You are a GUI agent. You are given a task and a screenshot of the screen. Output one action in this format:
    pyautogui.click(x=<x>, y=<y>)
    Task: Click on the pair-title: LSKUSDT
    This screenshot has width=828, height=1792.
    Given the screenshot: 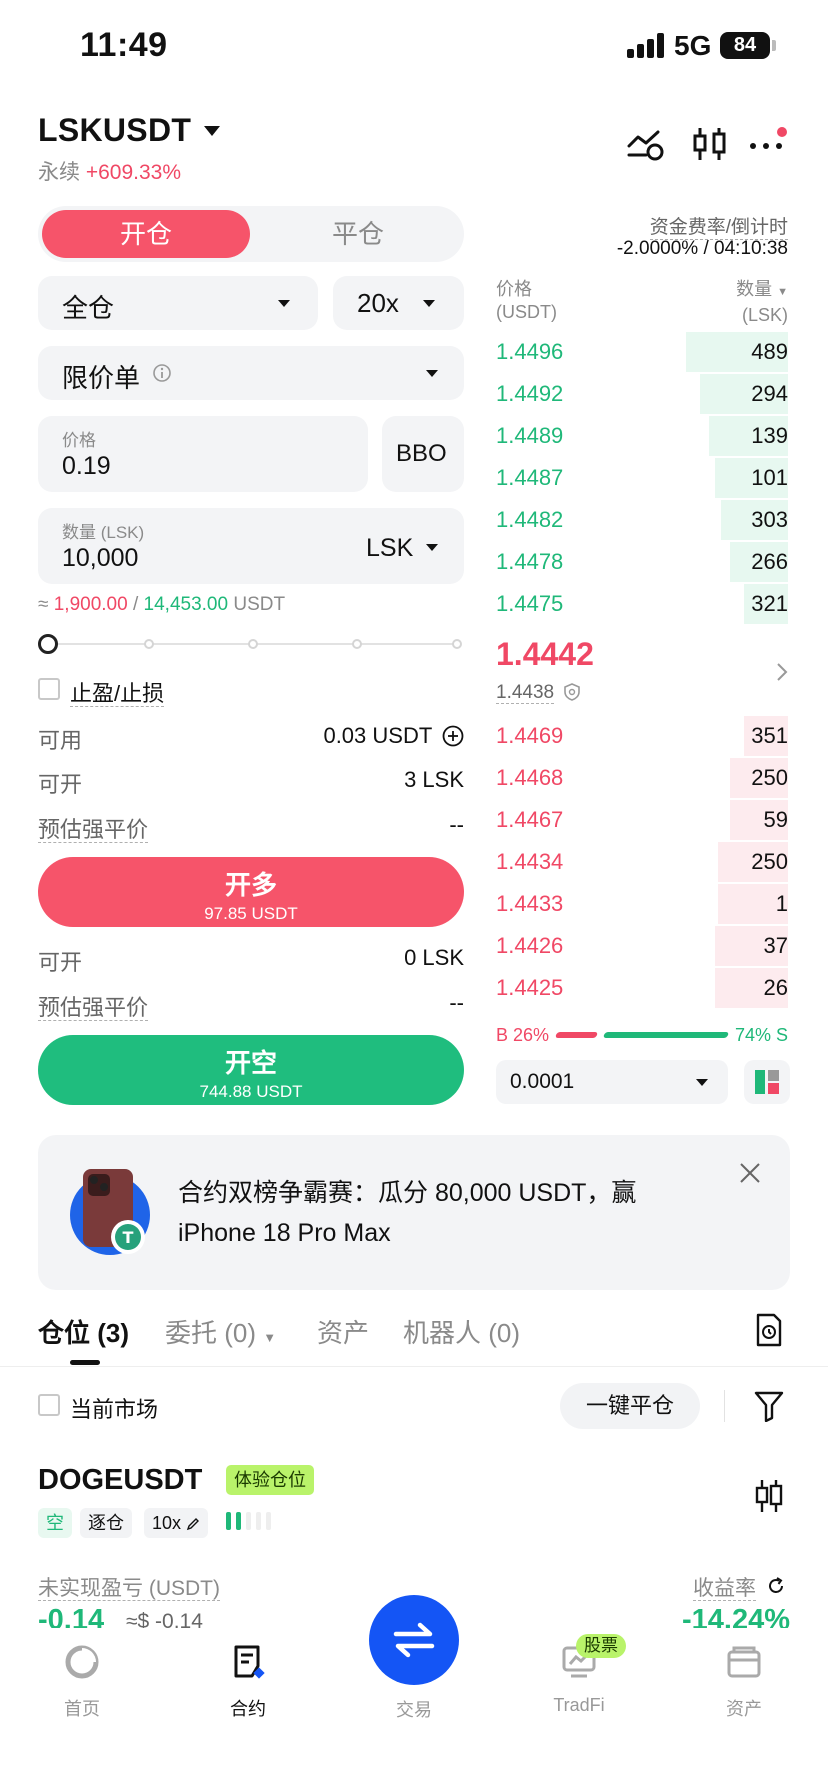 What is the action you would take?
    pyautogui.click(x=114, y=130)
    